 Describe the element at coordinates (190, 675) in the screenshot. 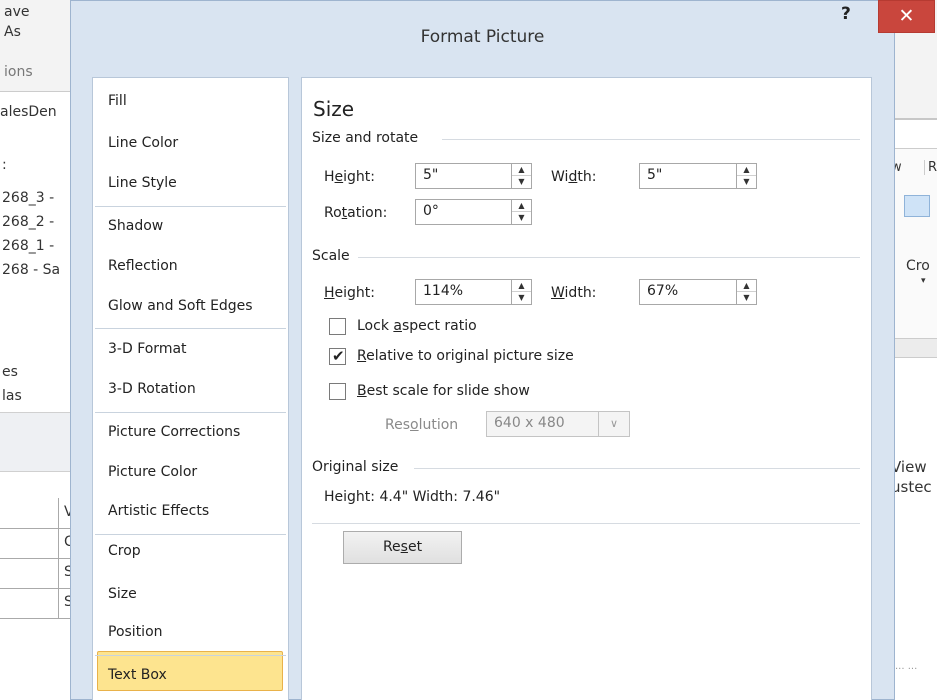

I see `nav-text-box: Text Box` at that location.